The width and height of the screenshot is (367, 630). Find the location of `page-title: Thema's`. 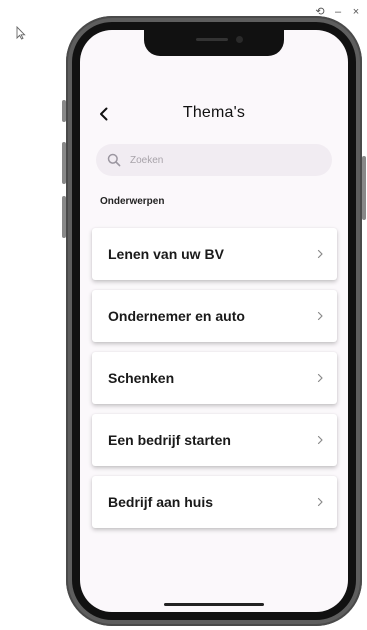

page-title: Thema's is located at coordinates (214, 112).